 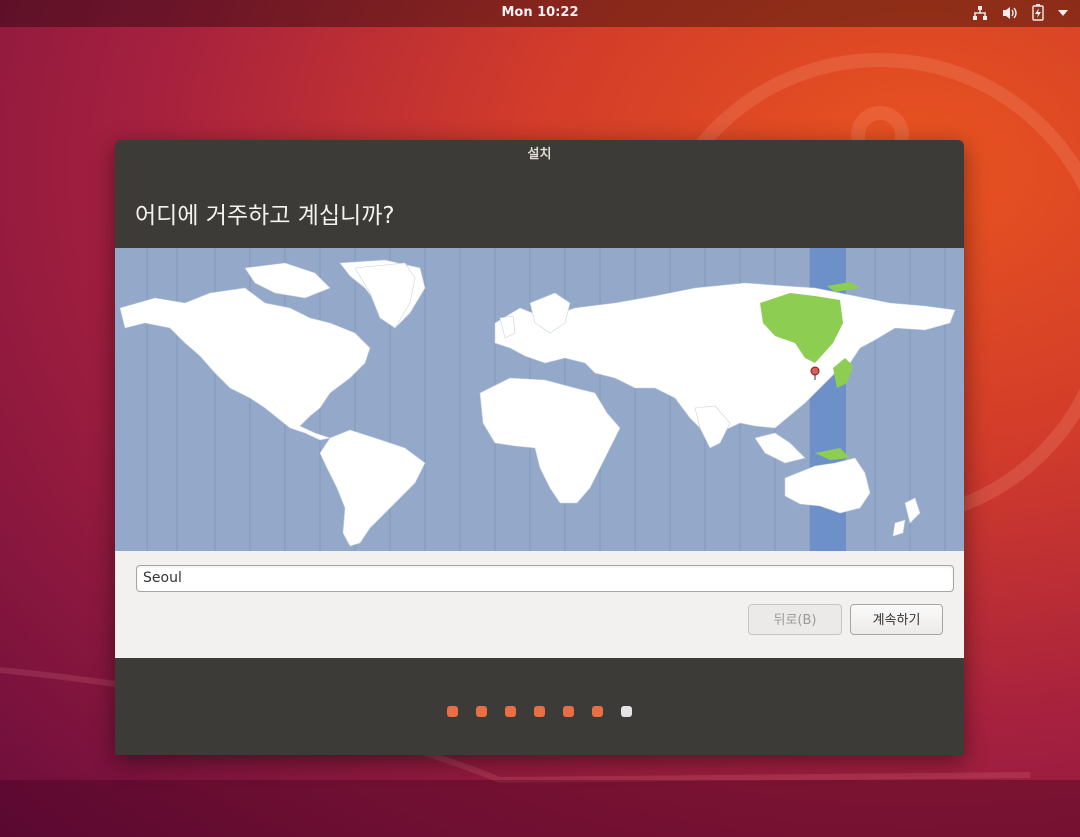 What do you see at coordinates (545, 578) in the screenshot?
I see `city-input: Seoul` at bounding box center [545, 578].